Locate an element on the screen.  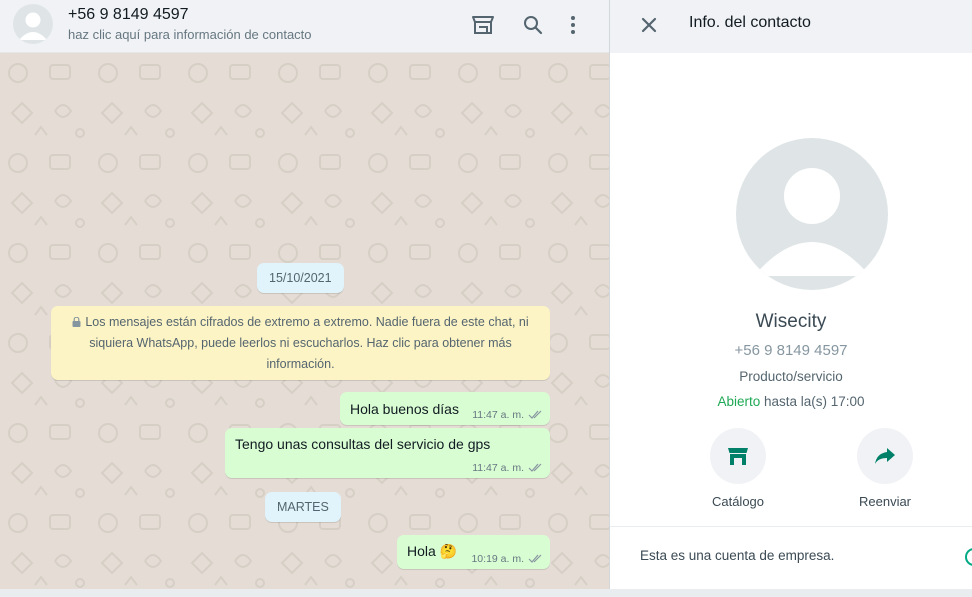
forward-button: Reenviar is located at coordinates (885, 468).